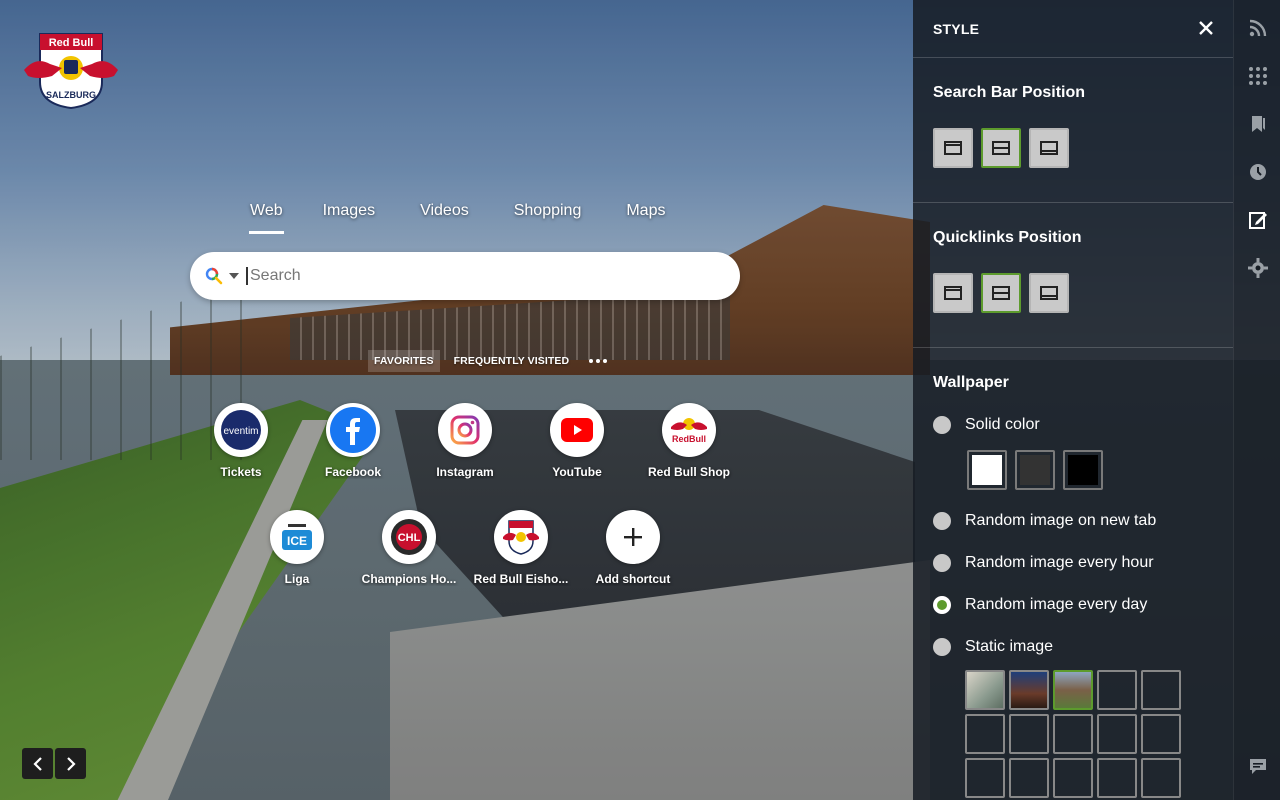  Describe the element at coordinates (1258, 28) in the screenshot. I see `rss-icon` at that location.